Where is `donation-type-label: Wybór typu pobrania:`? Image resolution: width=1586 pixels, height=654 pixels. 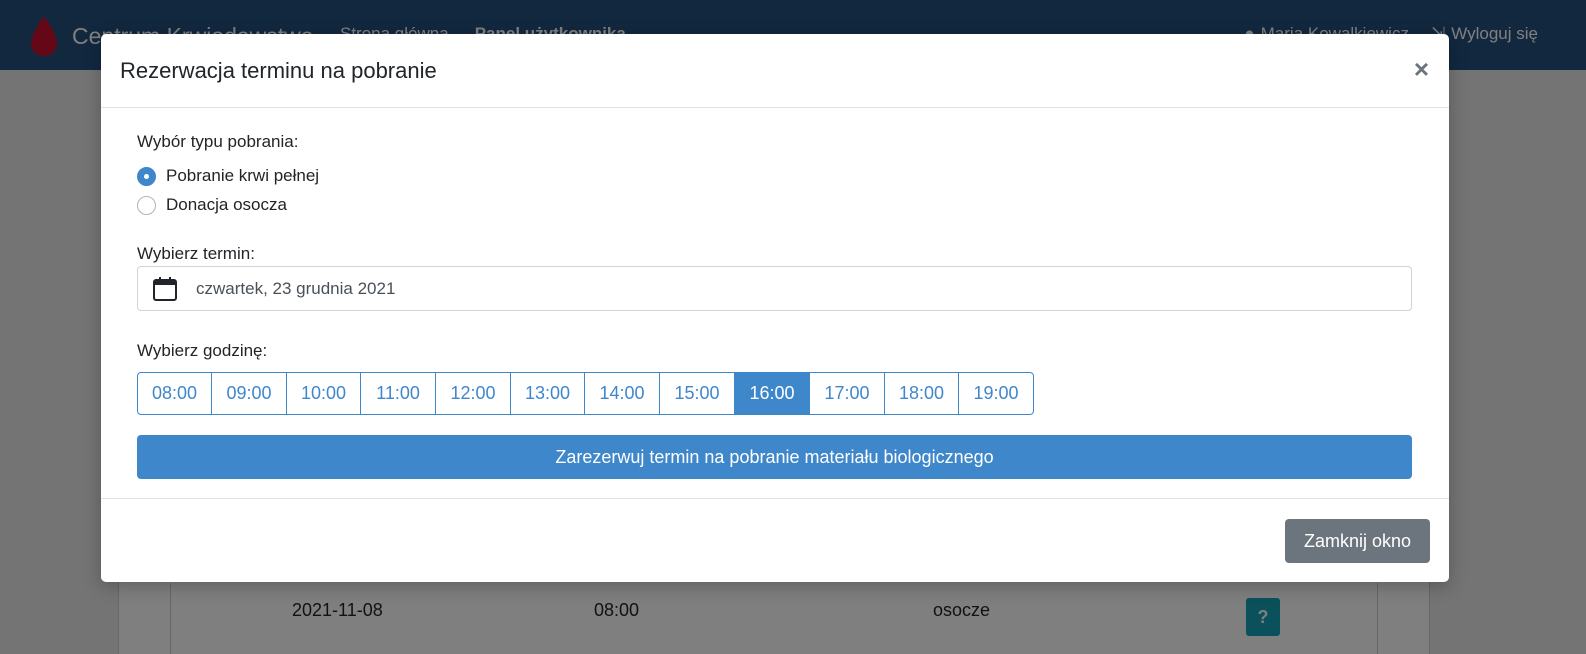 donation-type-label: Wybór typu pobrania: is located at coordinates (218, 141).